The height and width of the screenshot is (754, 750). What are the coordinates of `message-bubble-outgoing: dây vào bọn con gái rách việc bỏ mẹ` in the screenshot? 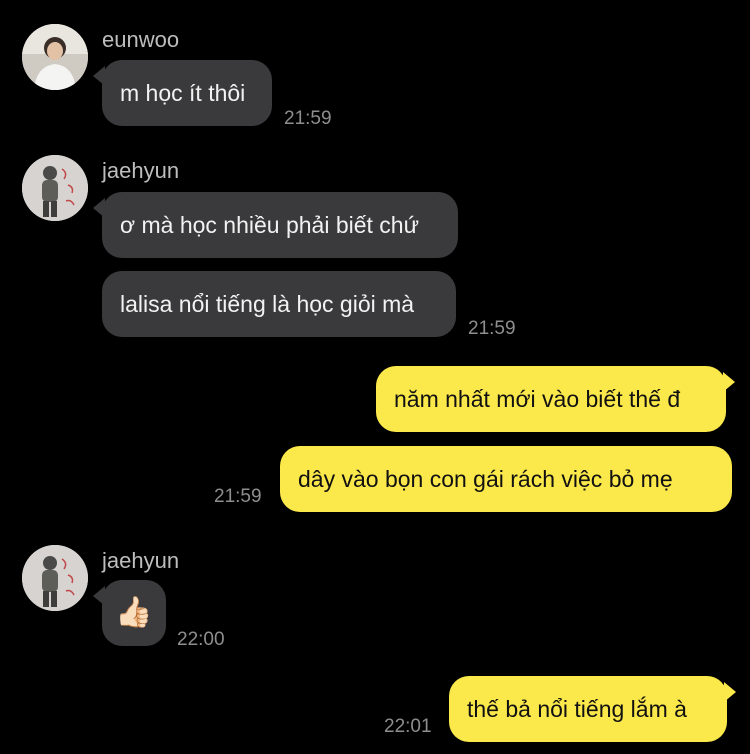 It's located at (506, 479).